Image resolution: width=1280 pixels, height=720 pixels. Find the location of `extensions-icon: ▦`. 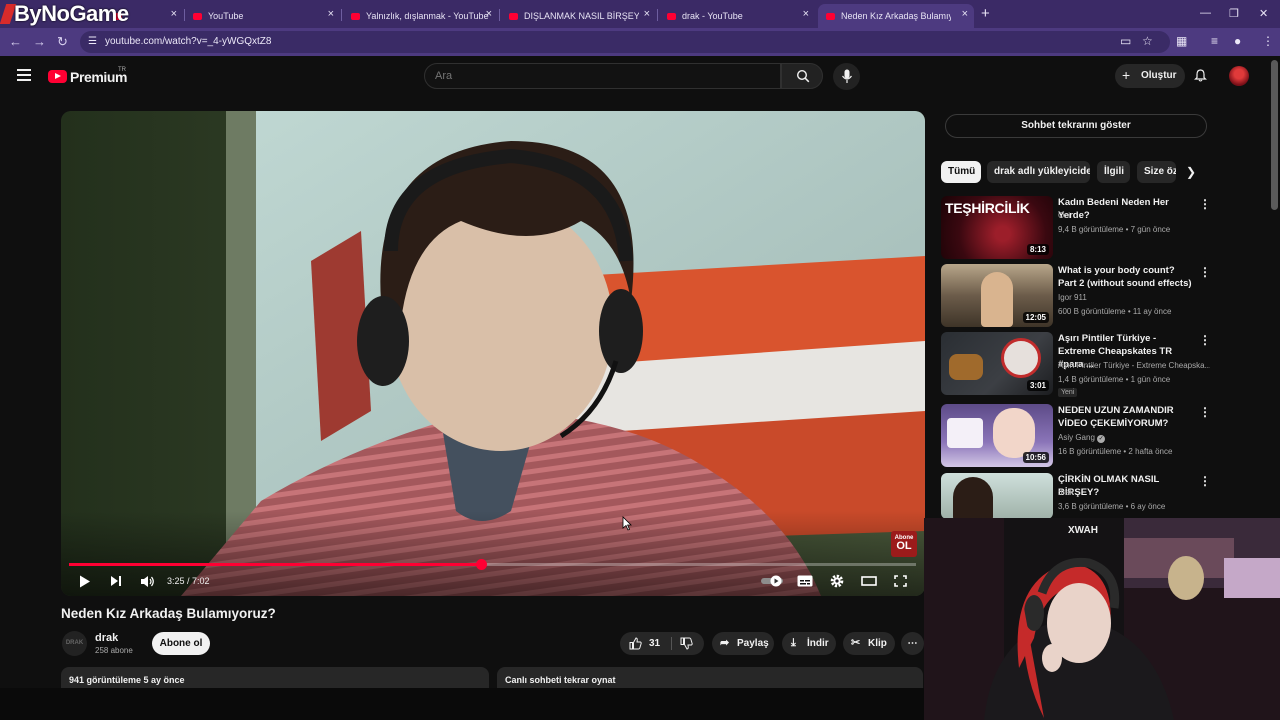

extensions-icon: ▦ is located at coordinates (1181, 41).